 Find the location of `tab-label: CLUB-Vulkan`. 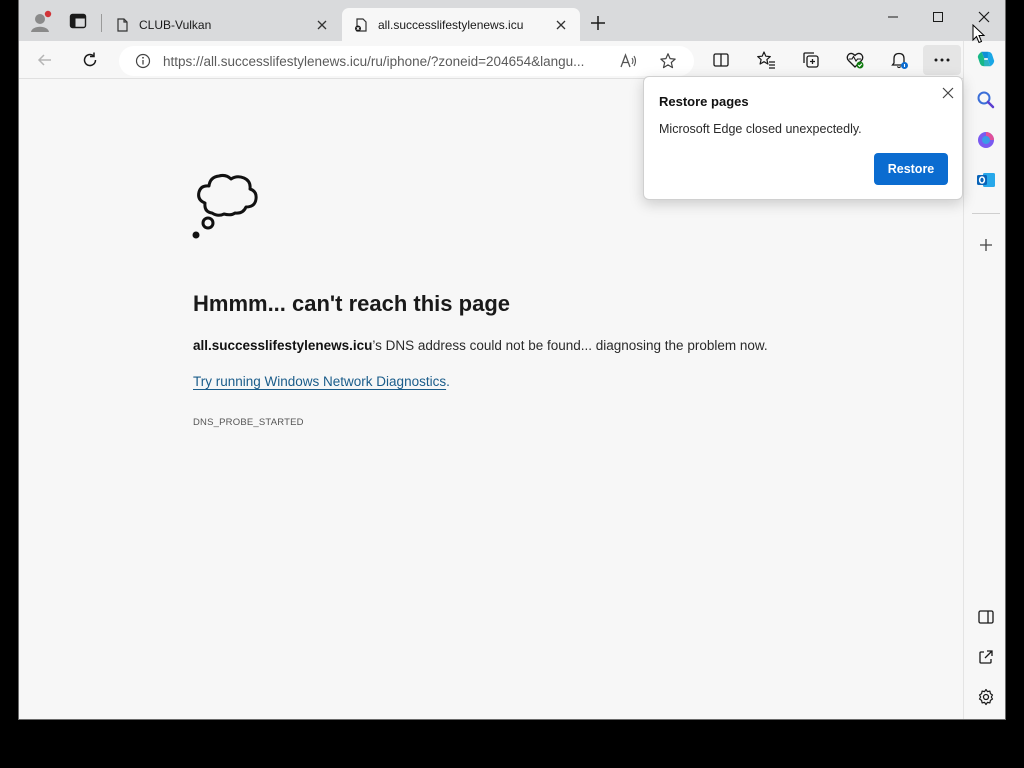

tab-label: CLUB-Vulkan is located at coordinates (175, 24).